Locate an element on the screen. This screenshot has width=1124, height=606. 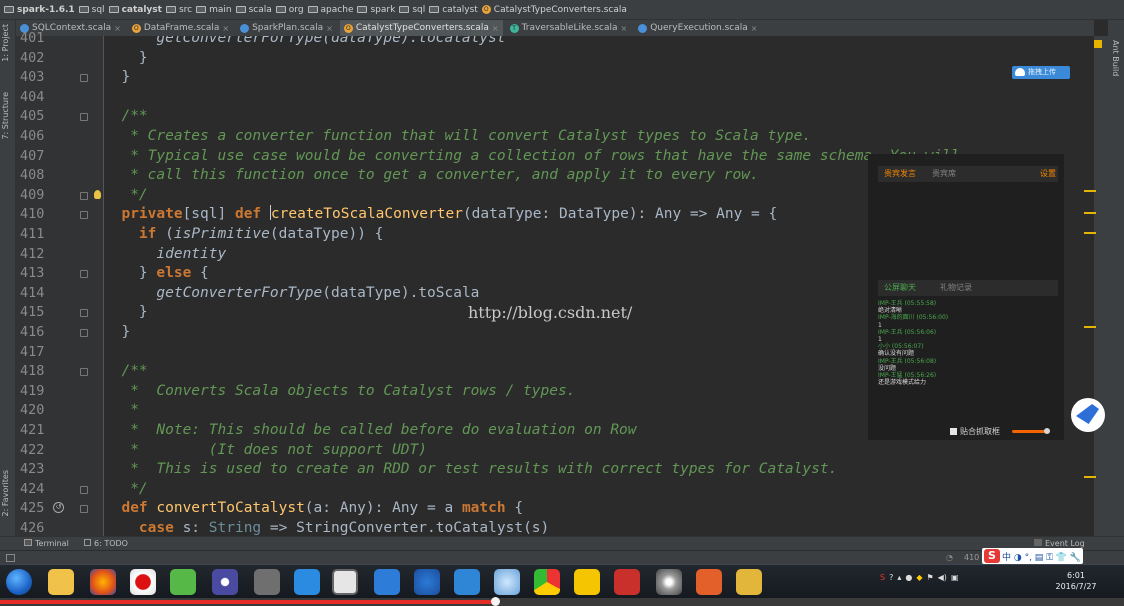
editor-tab: QueryExecution.scala × is located at coordinates (697, 28).